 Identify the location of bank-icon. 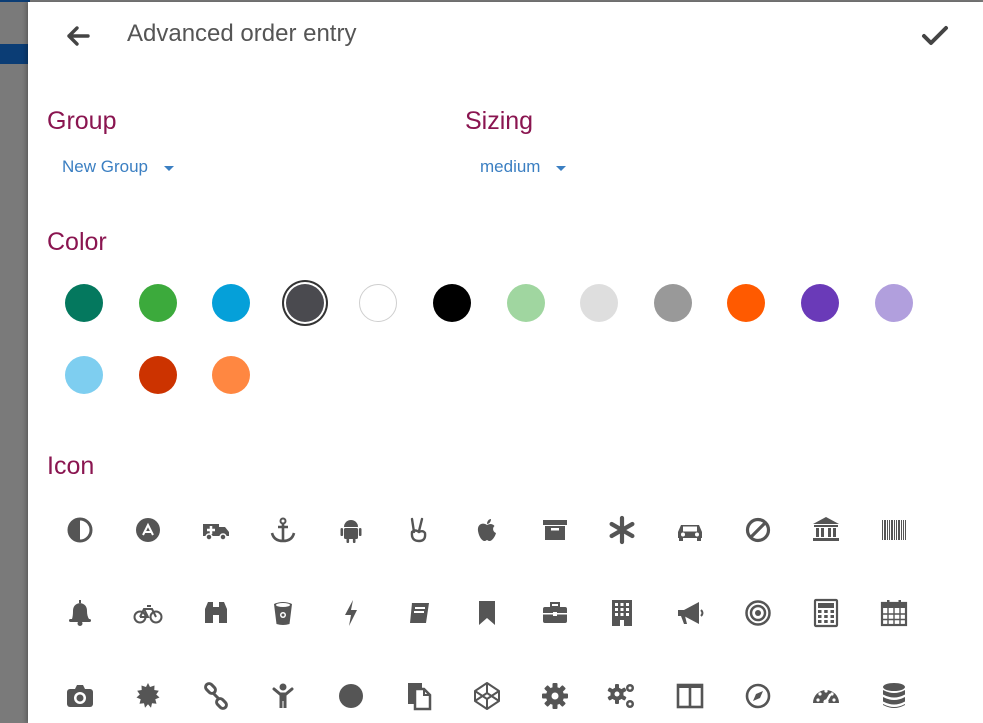
(825, 529).